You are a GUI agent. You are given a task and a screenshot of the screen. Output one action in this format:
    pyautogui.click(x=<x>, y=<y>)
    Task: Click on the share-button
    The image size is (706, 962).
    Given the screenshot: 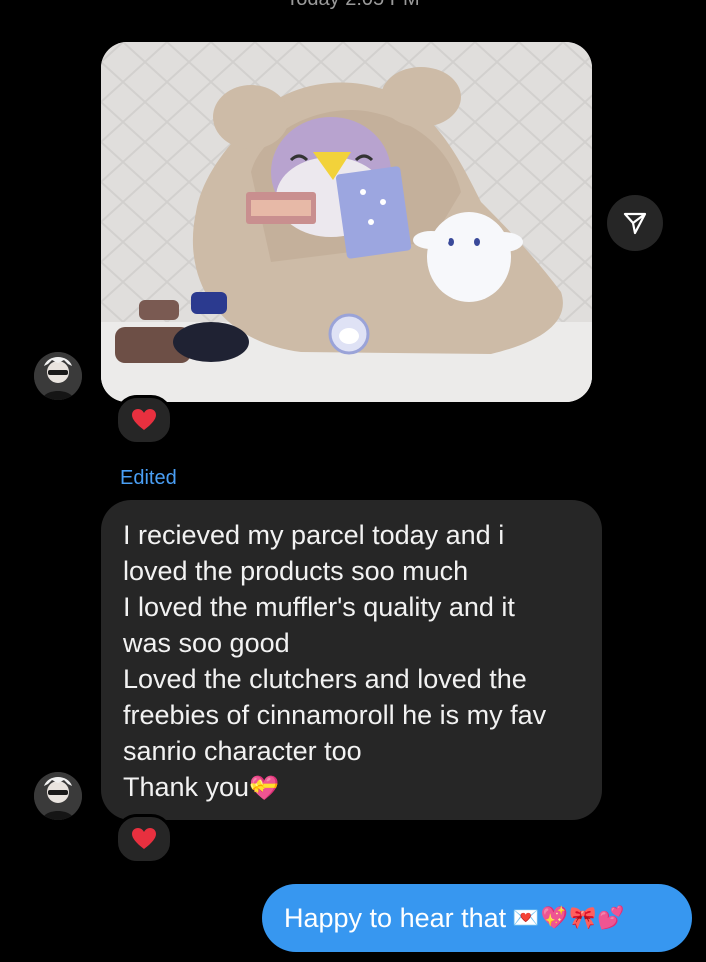 What is the action you would take?
    pyautogui.click(x=635, y=223)
    